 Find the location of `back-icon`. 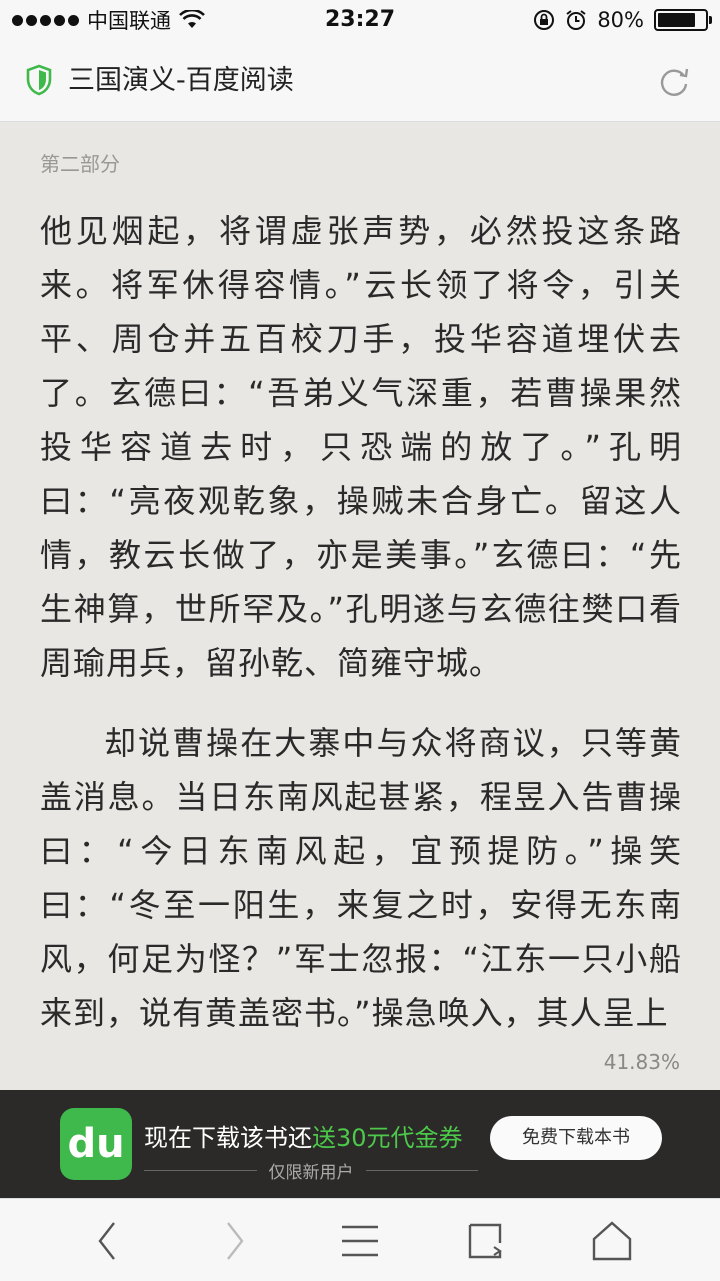

back-icon is located at coordinates (108, 1241).